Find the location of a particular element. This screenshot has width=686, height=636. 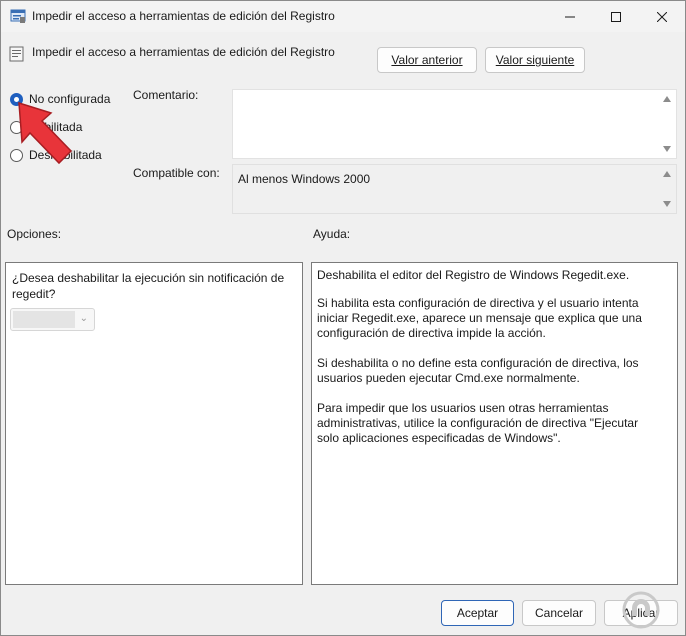

next-setting-button: Valor siguiente is located at coordinates (535, 60).